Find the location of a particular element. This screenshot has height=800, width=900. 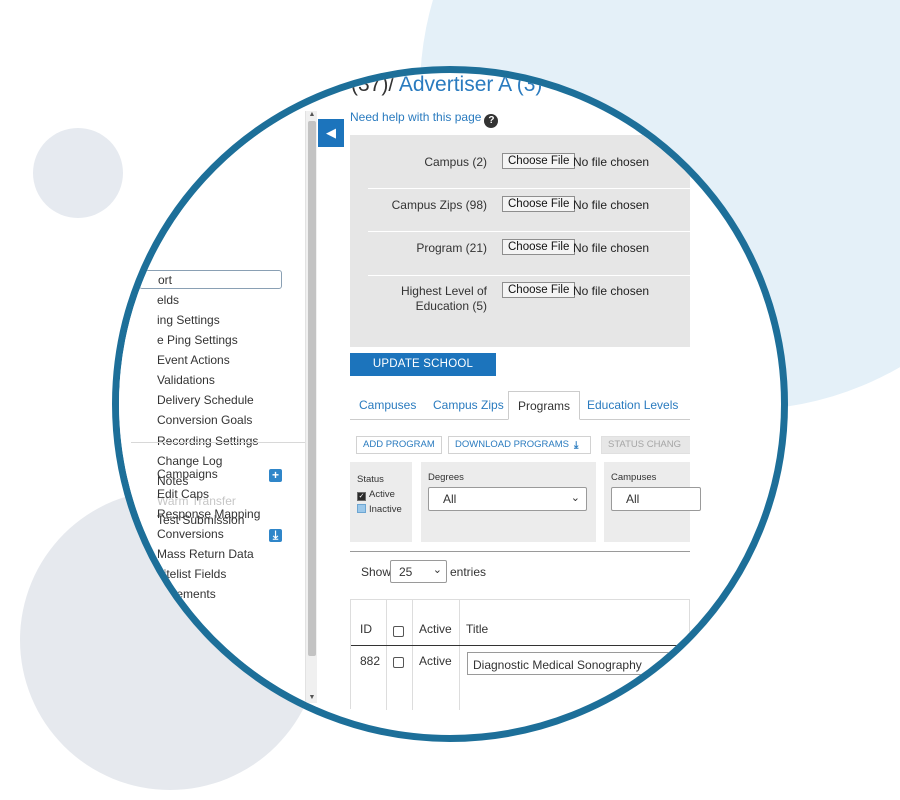

sidebar-item-label: uncements is located at coordinates (186, 594).